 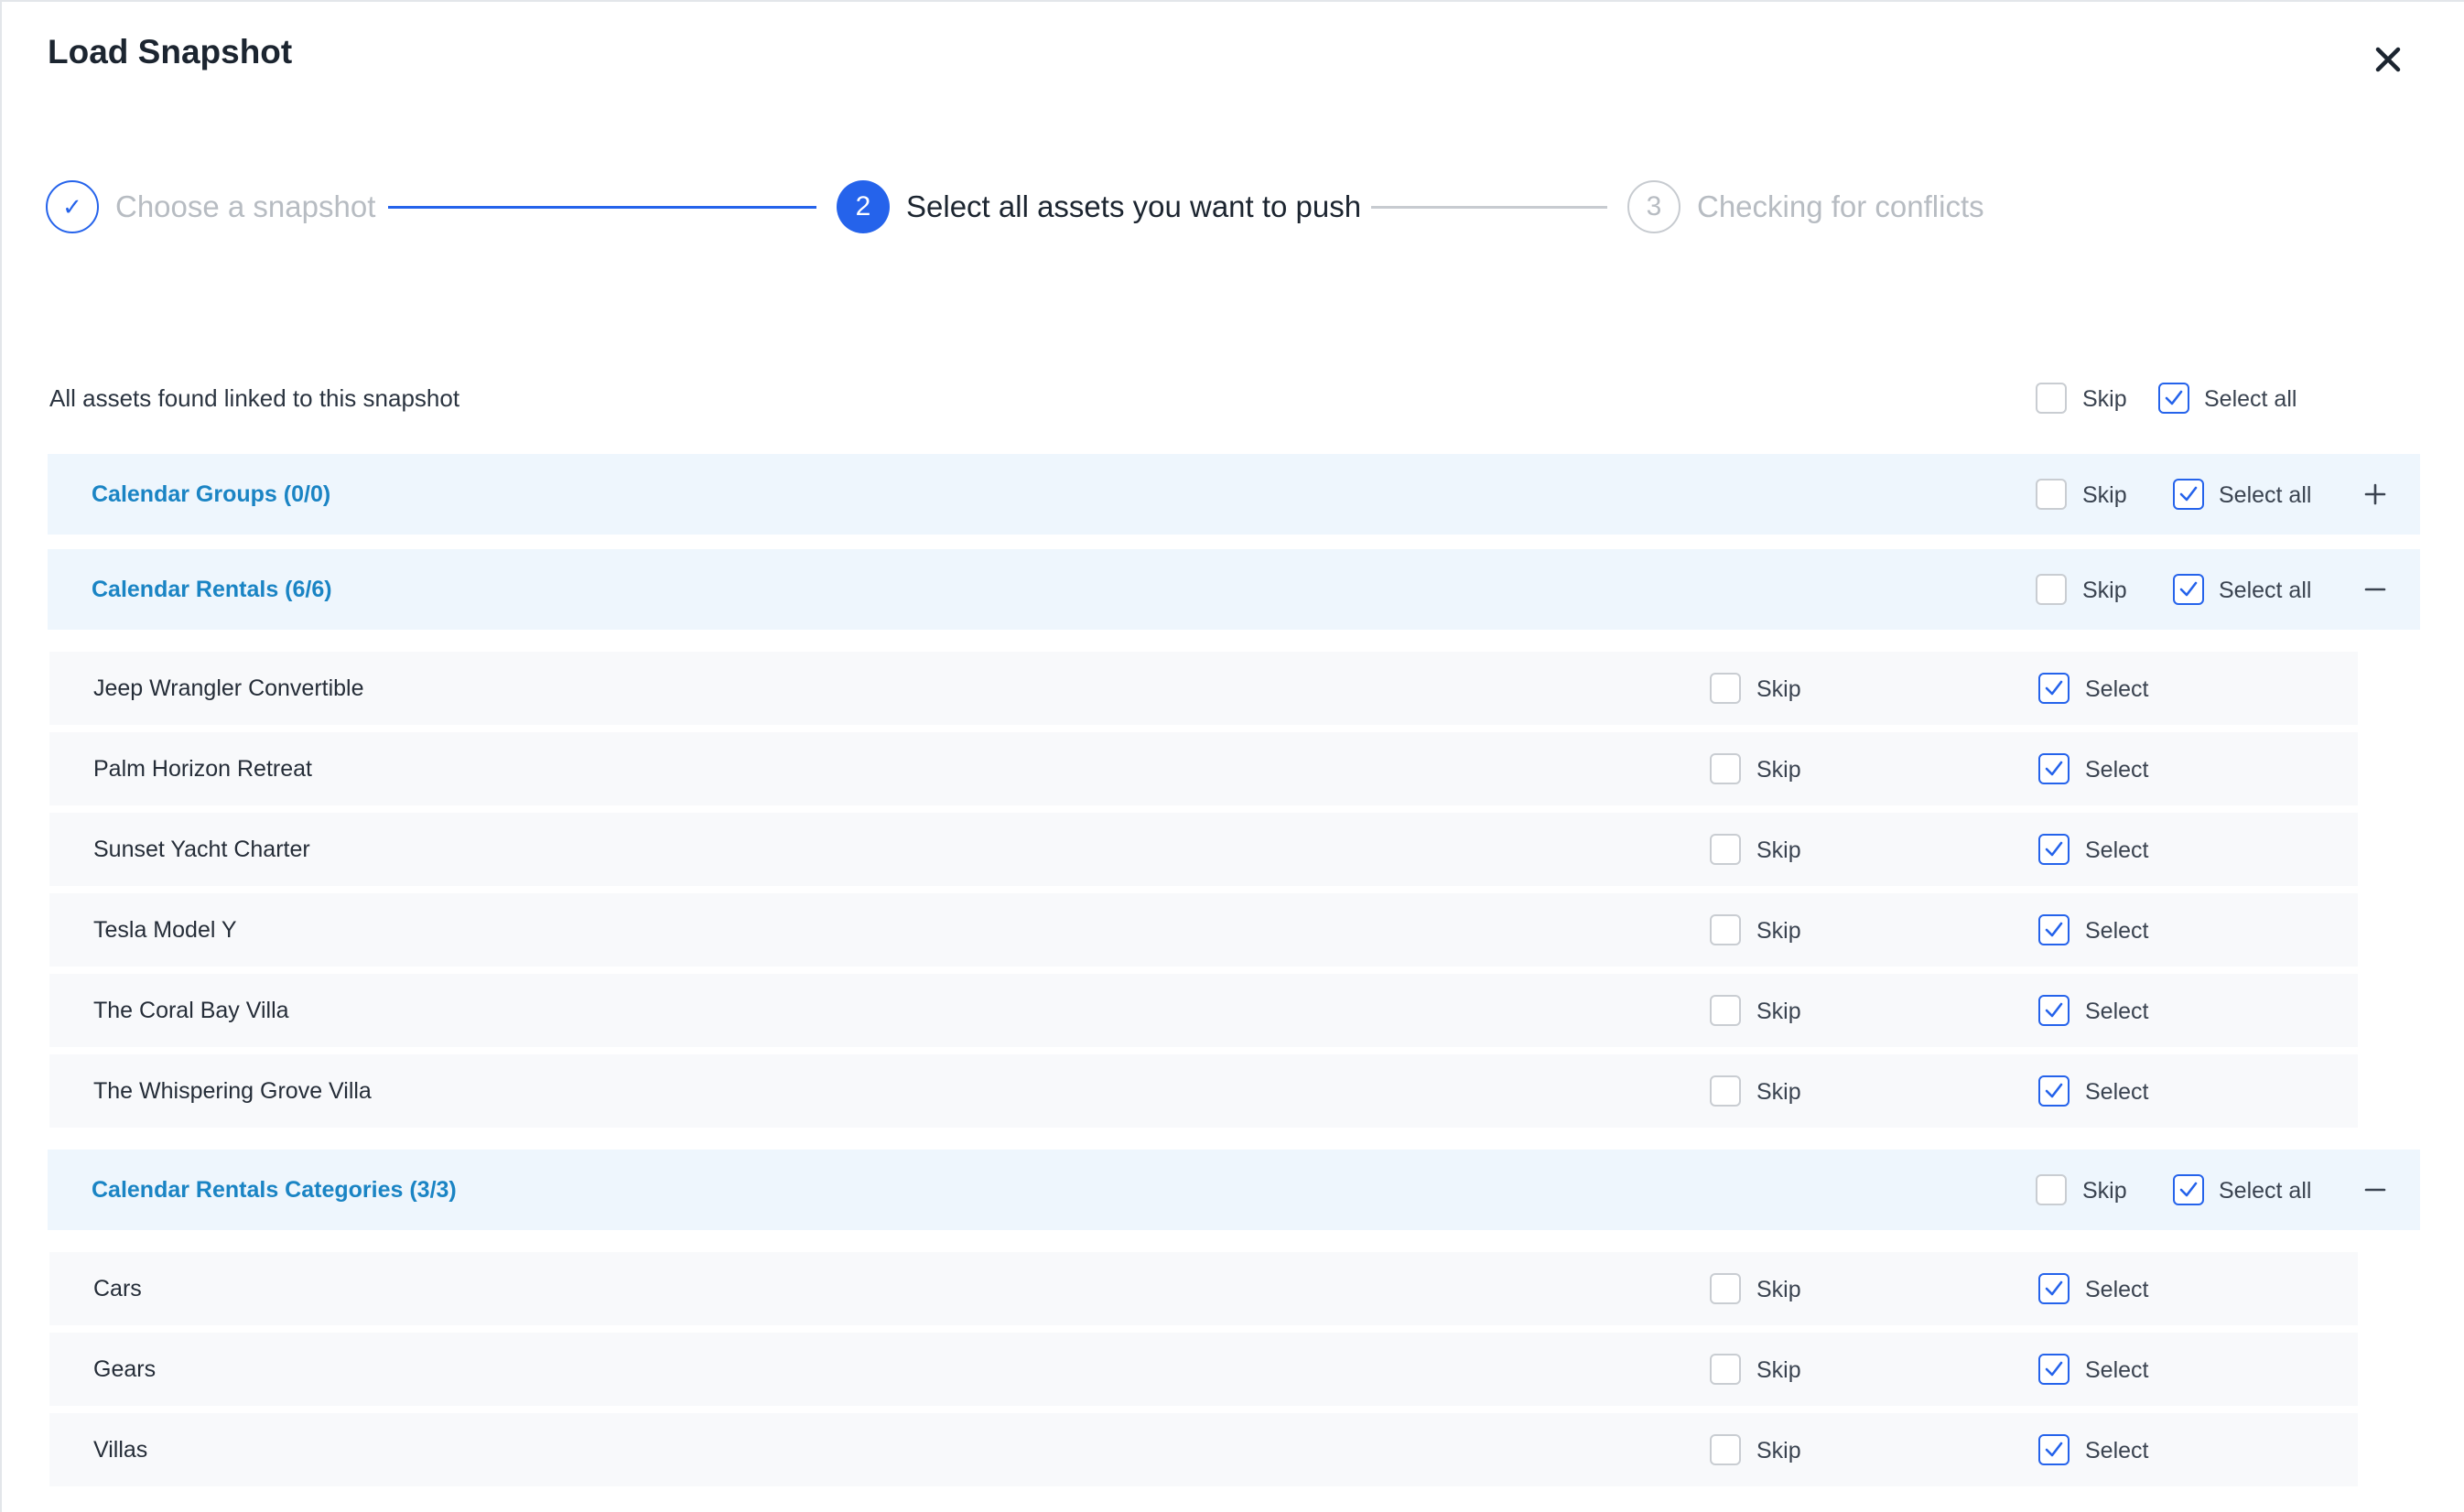 I want to click on group-title: Calendar Rentals (6/6), so click(x=212, y=590).